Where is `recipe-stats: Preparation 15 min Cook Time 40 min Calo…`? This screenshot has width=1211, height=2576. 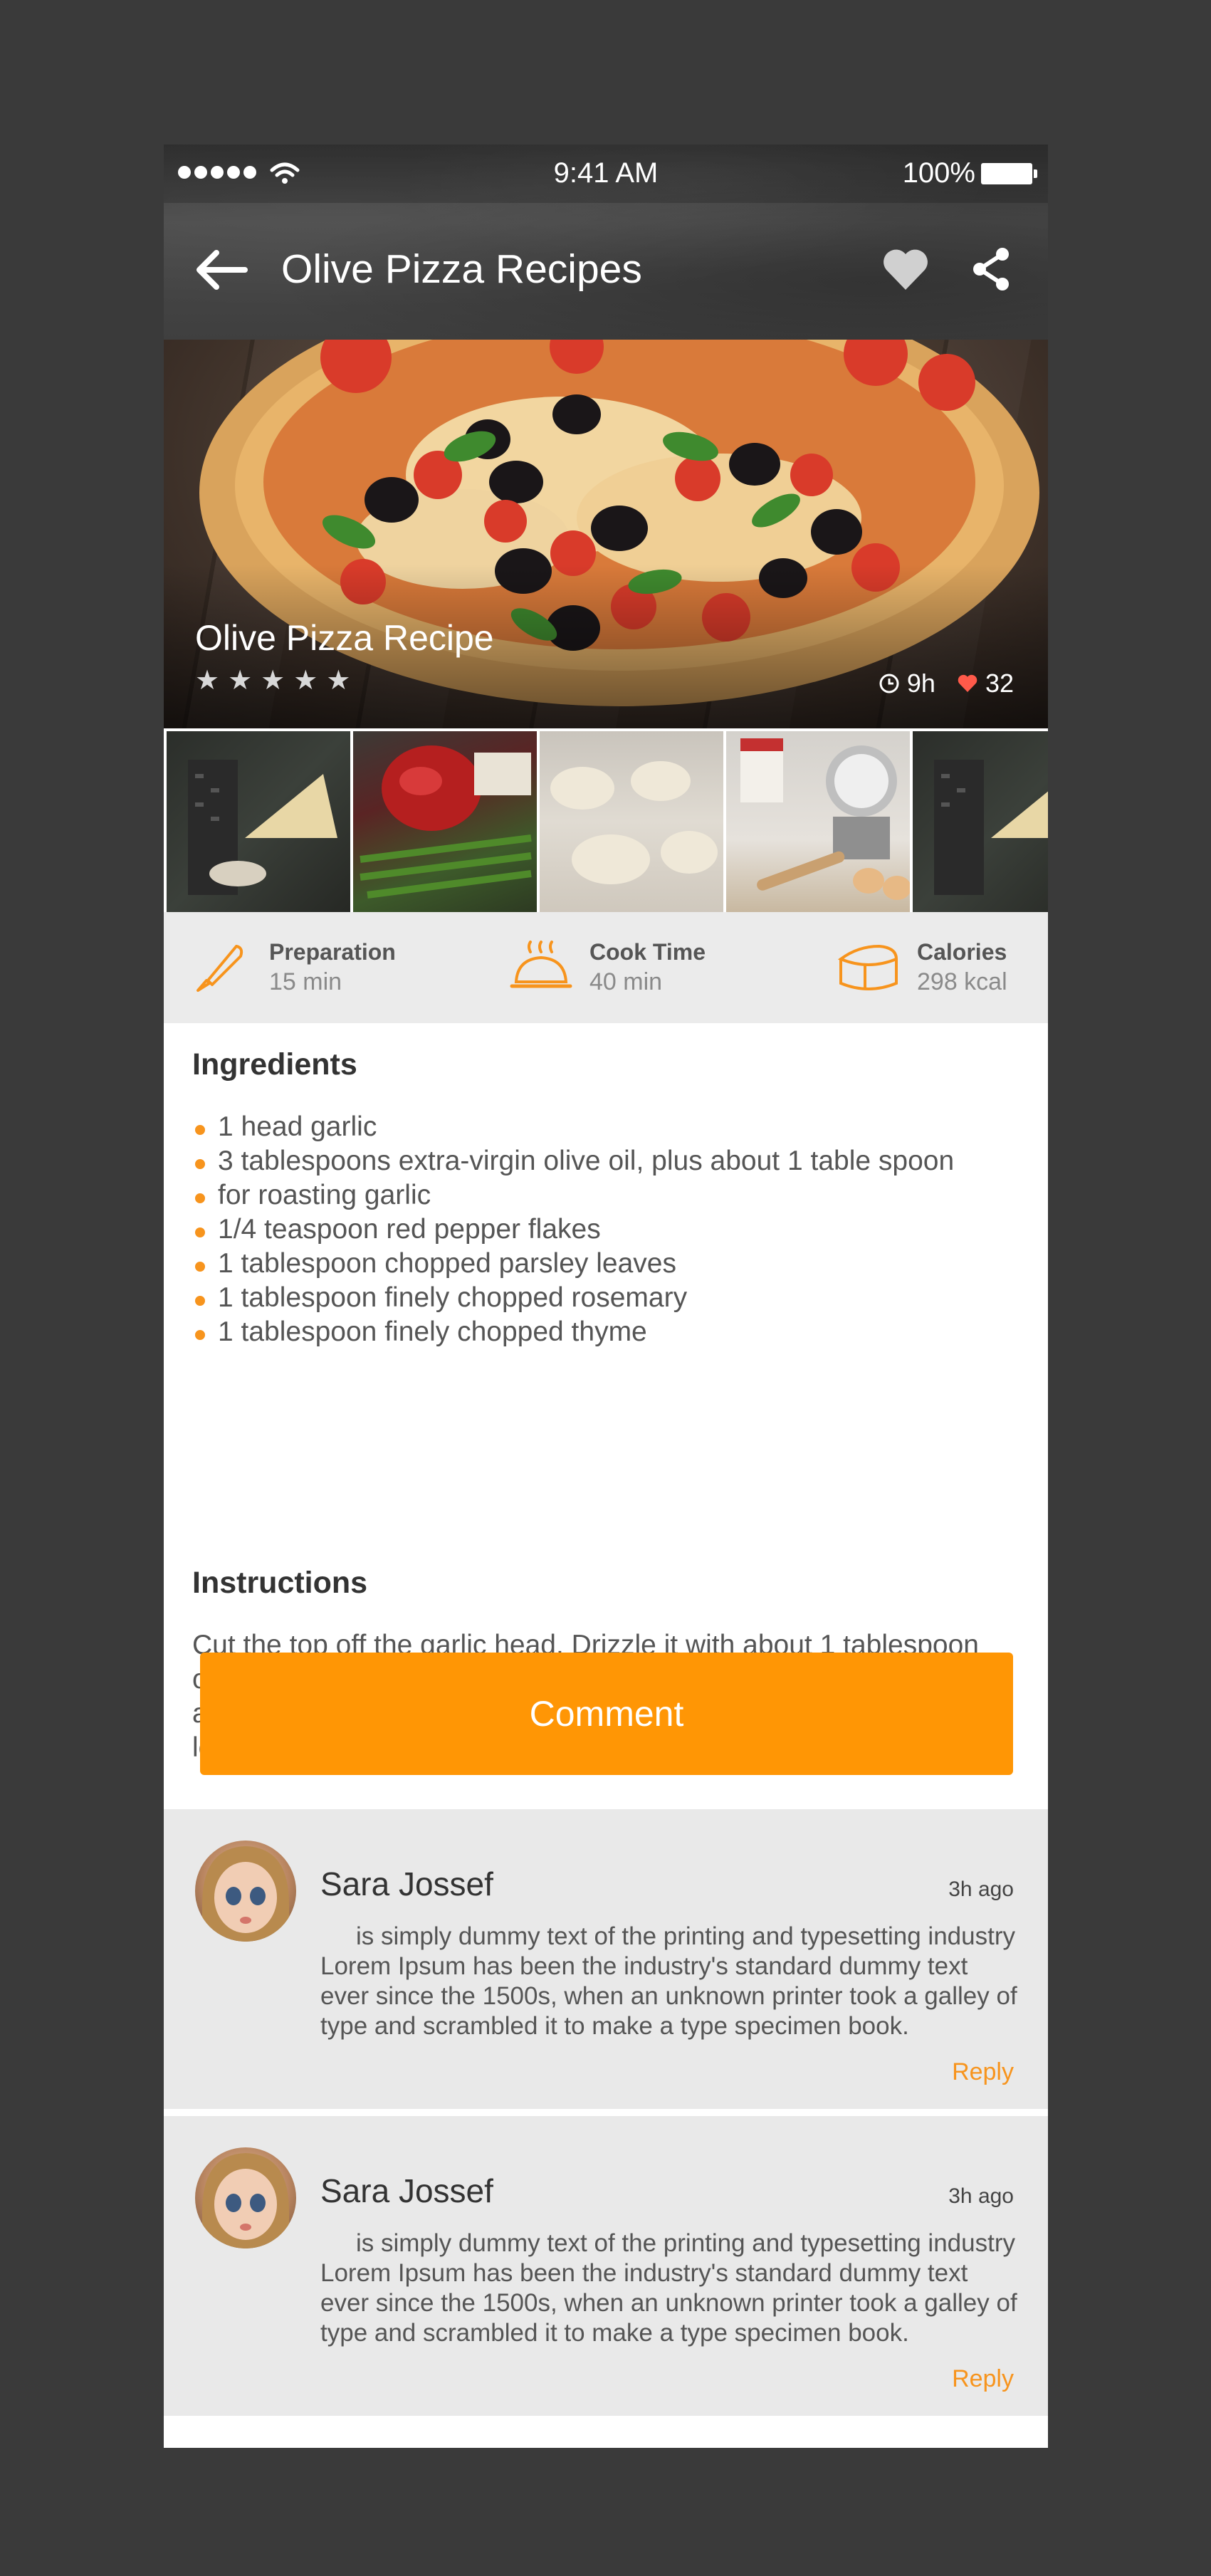 recipe-stats: Preparation 15 min Cook Time 40 min Calo… is located at coordinates (606, 967).